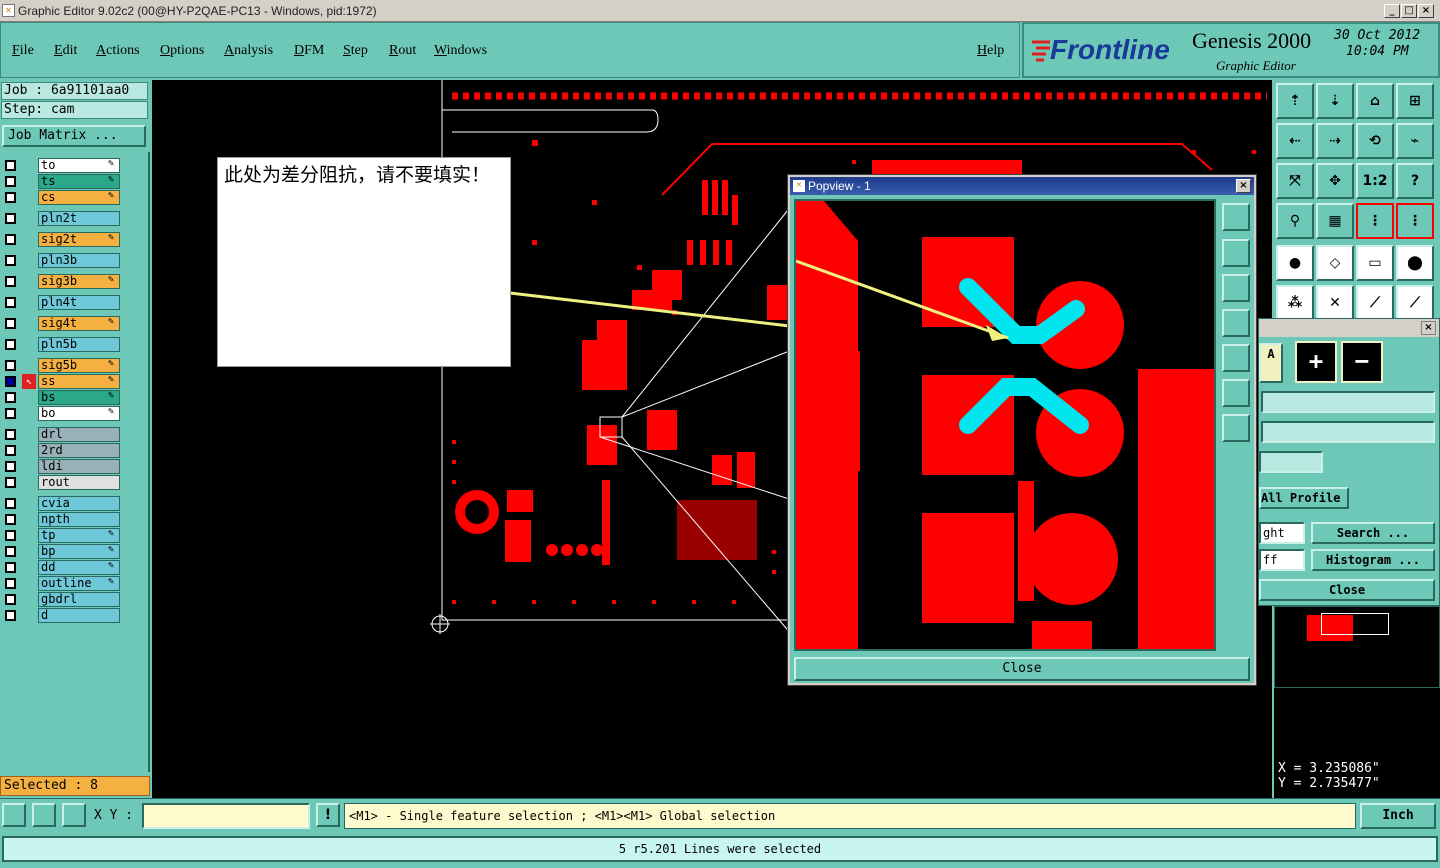  I want to click on menu-help: Help, so click(990, 51).